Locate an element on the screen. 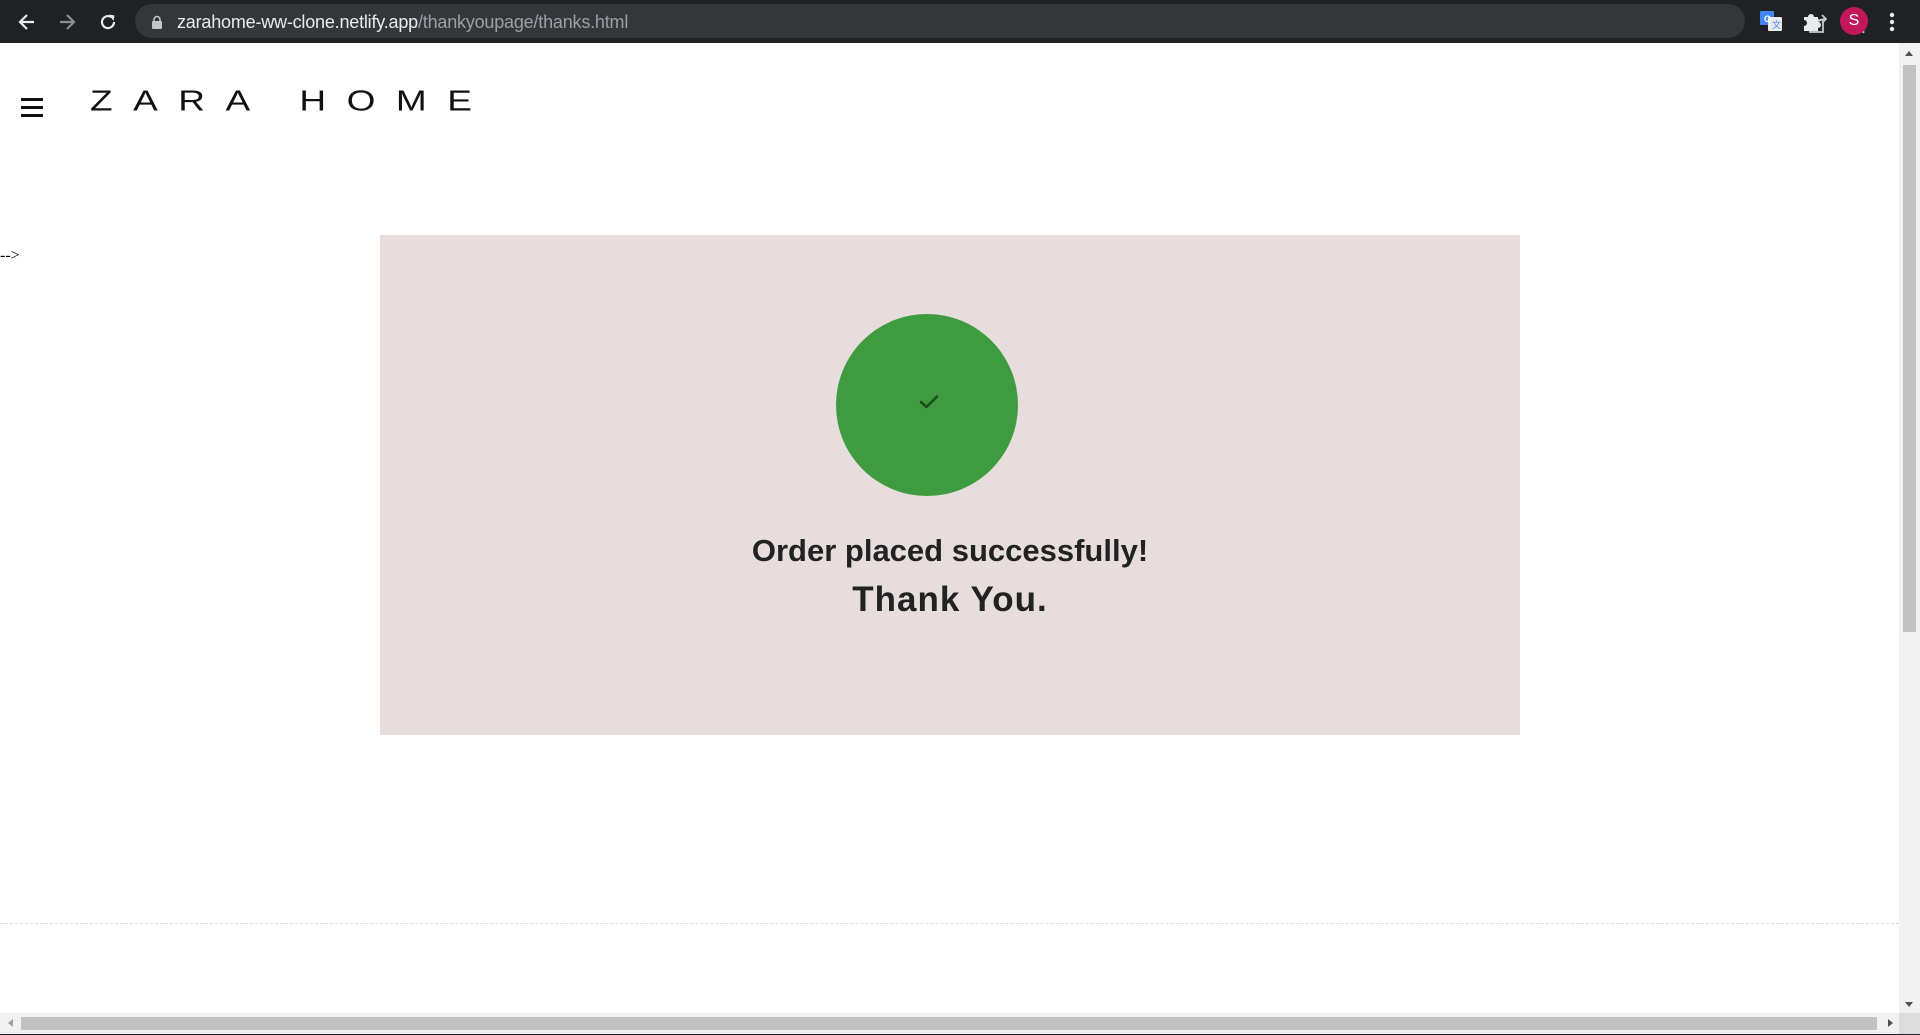 The height and width of the screenshot is (1035, 1920). brand-logo: ZARA HOME is located at coordinates (291, 101).